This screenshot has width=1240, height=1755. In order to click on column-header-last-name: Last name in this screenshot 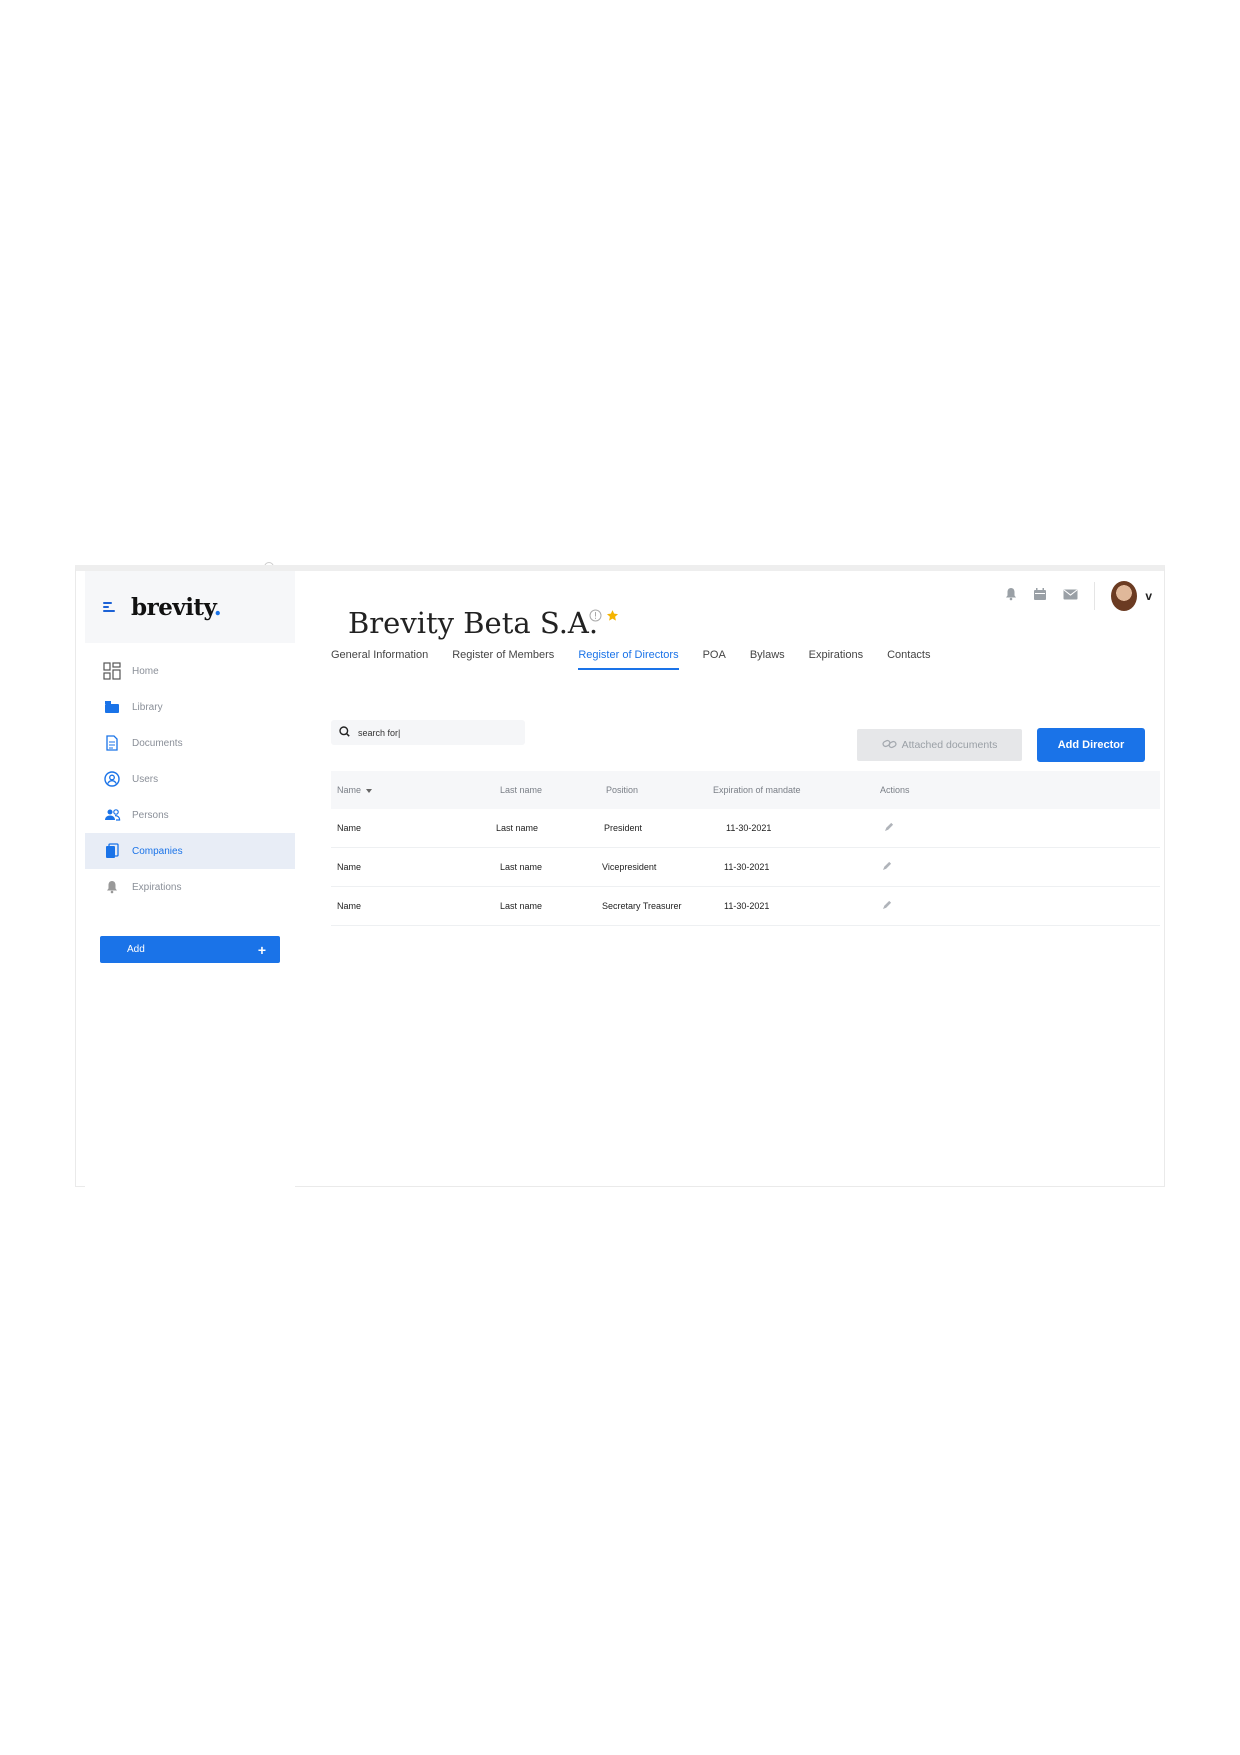, I will do `click(521, 790)`.